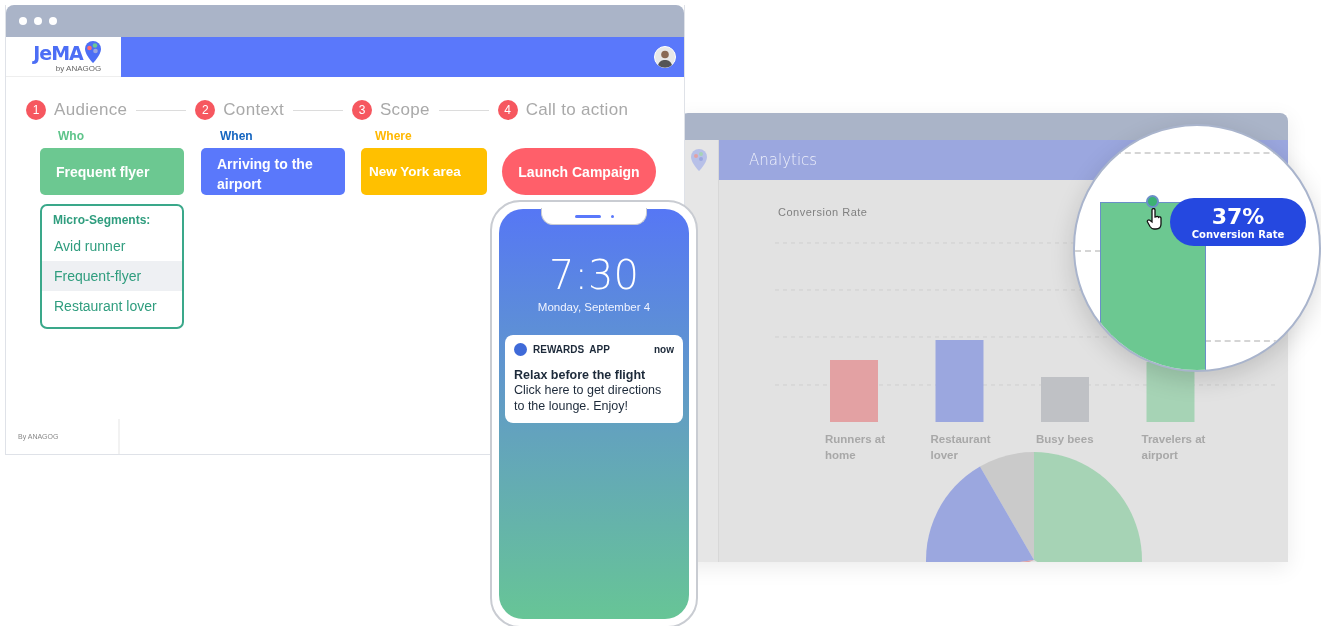 Image resolution: width=1321 pixels, height=626 pixels. Describe the element at coordinates (36, 110) in the screenshot. I see `step-number: 1` at that location.